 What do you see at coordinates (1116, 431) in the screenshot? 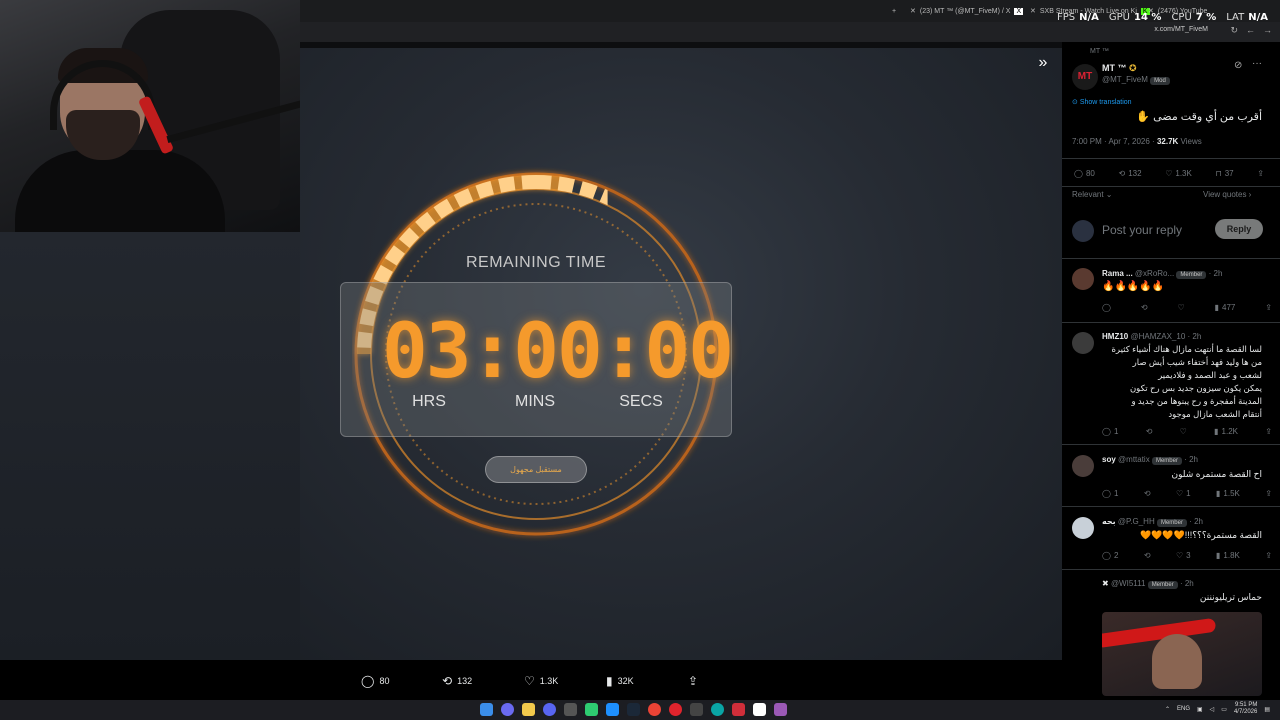
I see `reply-count: 1` at bounding box center [1116, 431].